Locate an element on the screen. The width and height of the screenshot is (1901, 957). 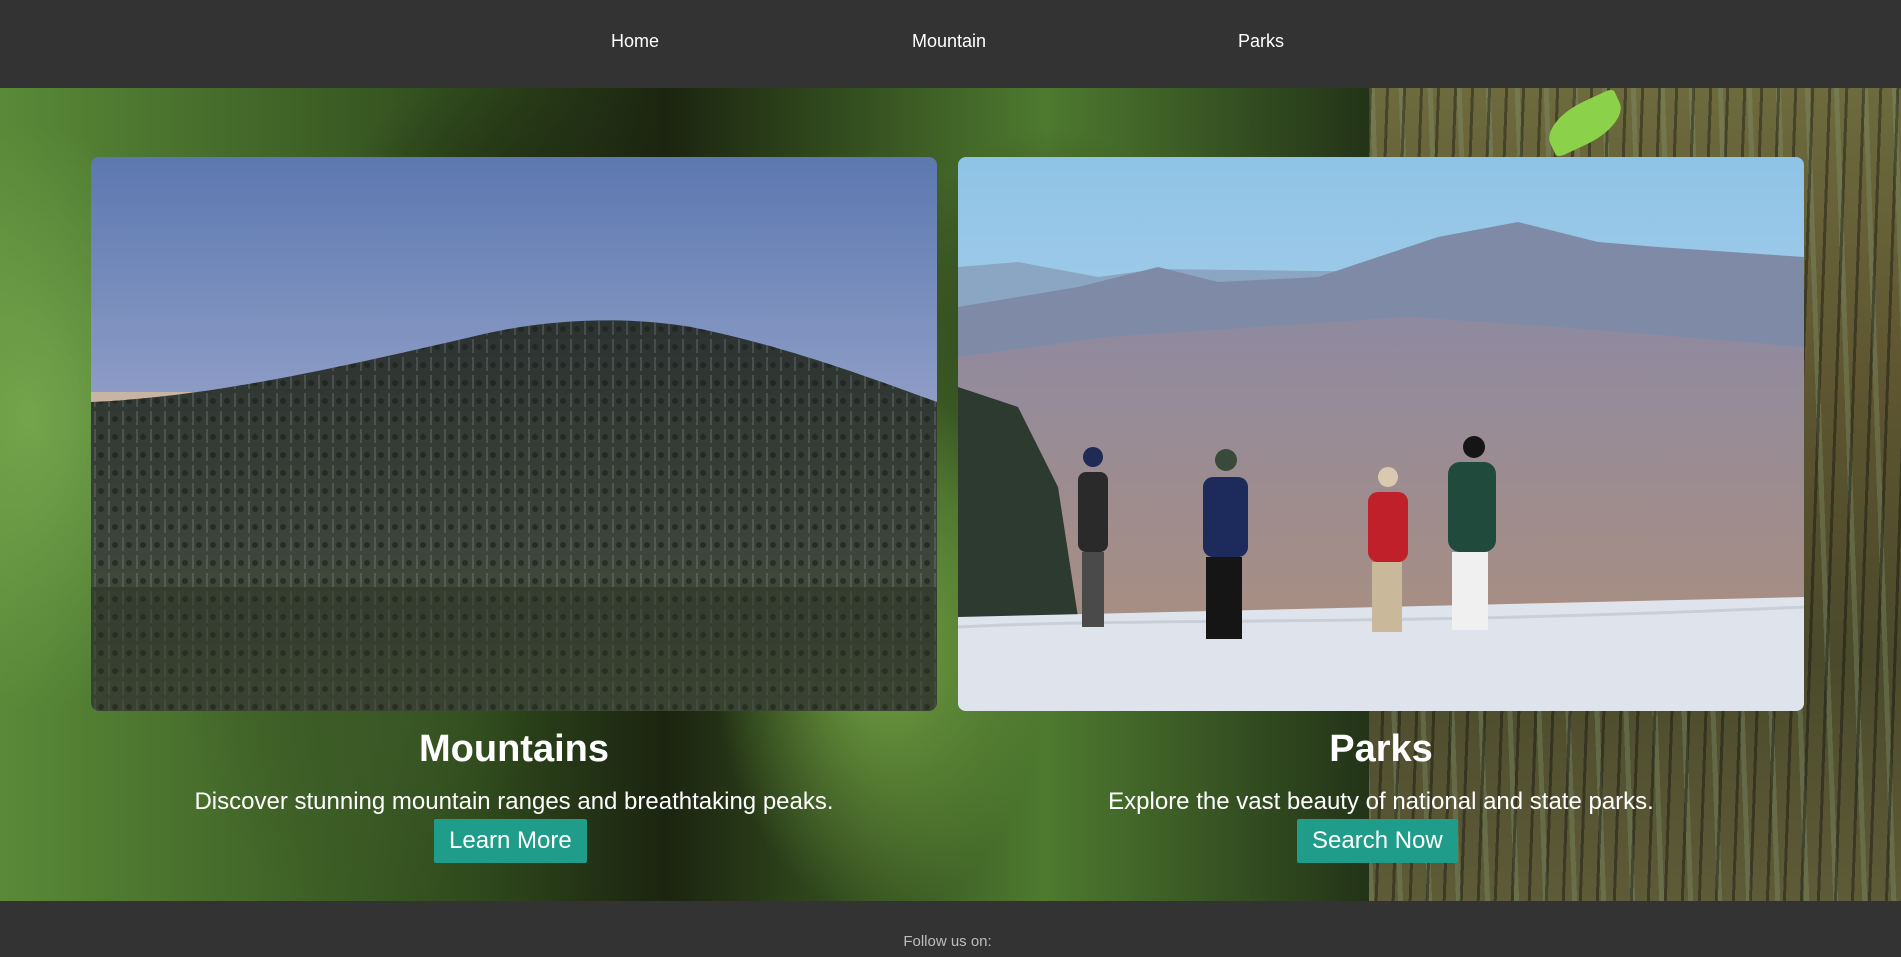
mountains-title: Mountains is located at coordinates (514, 749).